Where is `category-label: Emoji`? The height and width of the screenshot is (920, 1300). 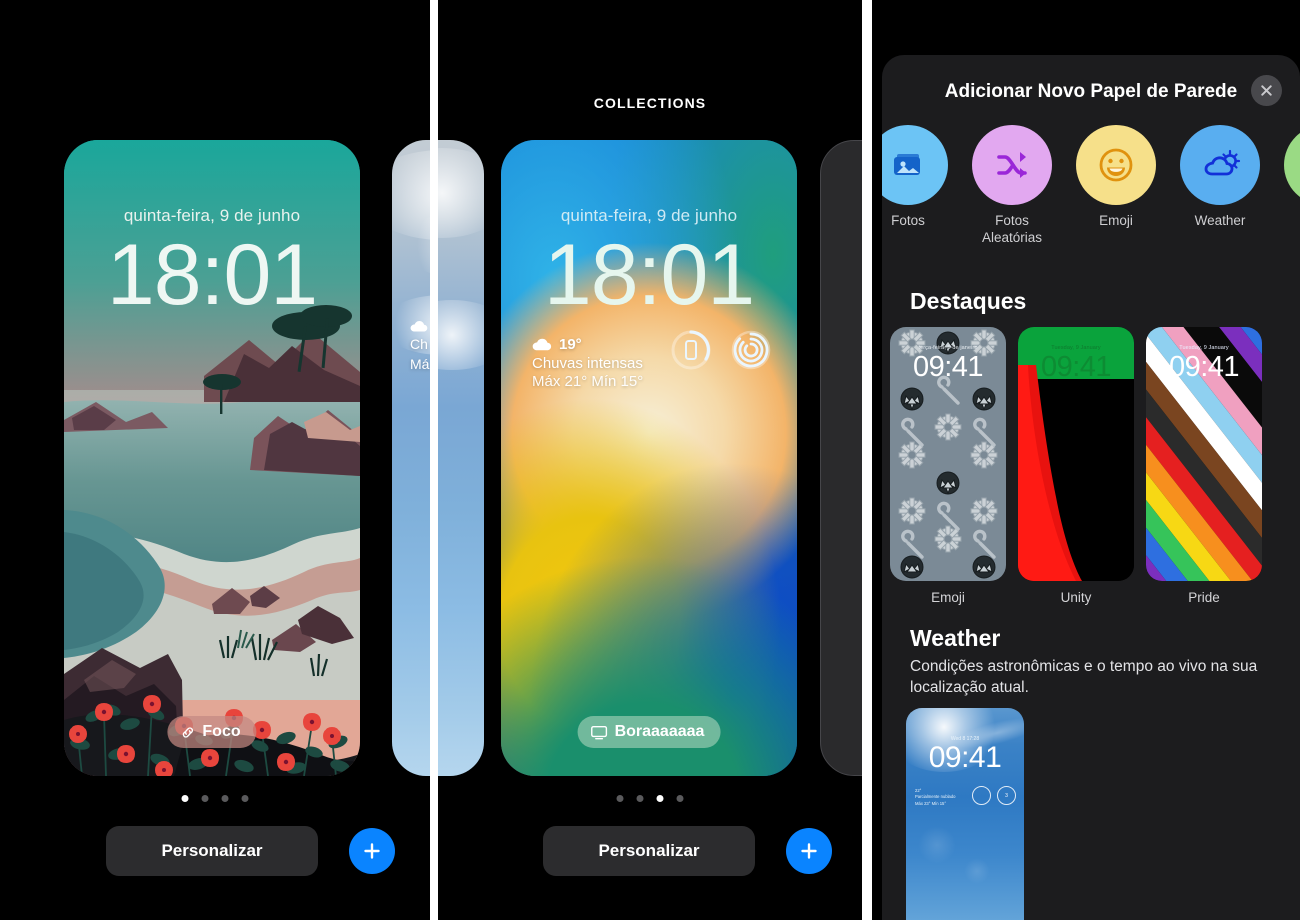
category-label: Emoji is located at coordinates (1116, 220).